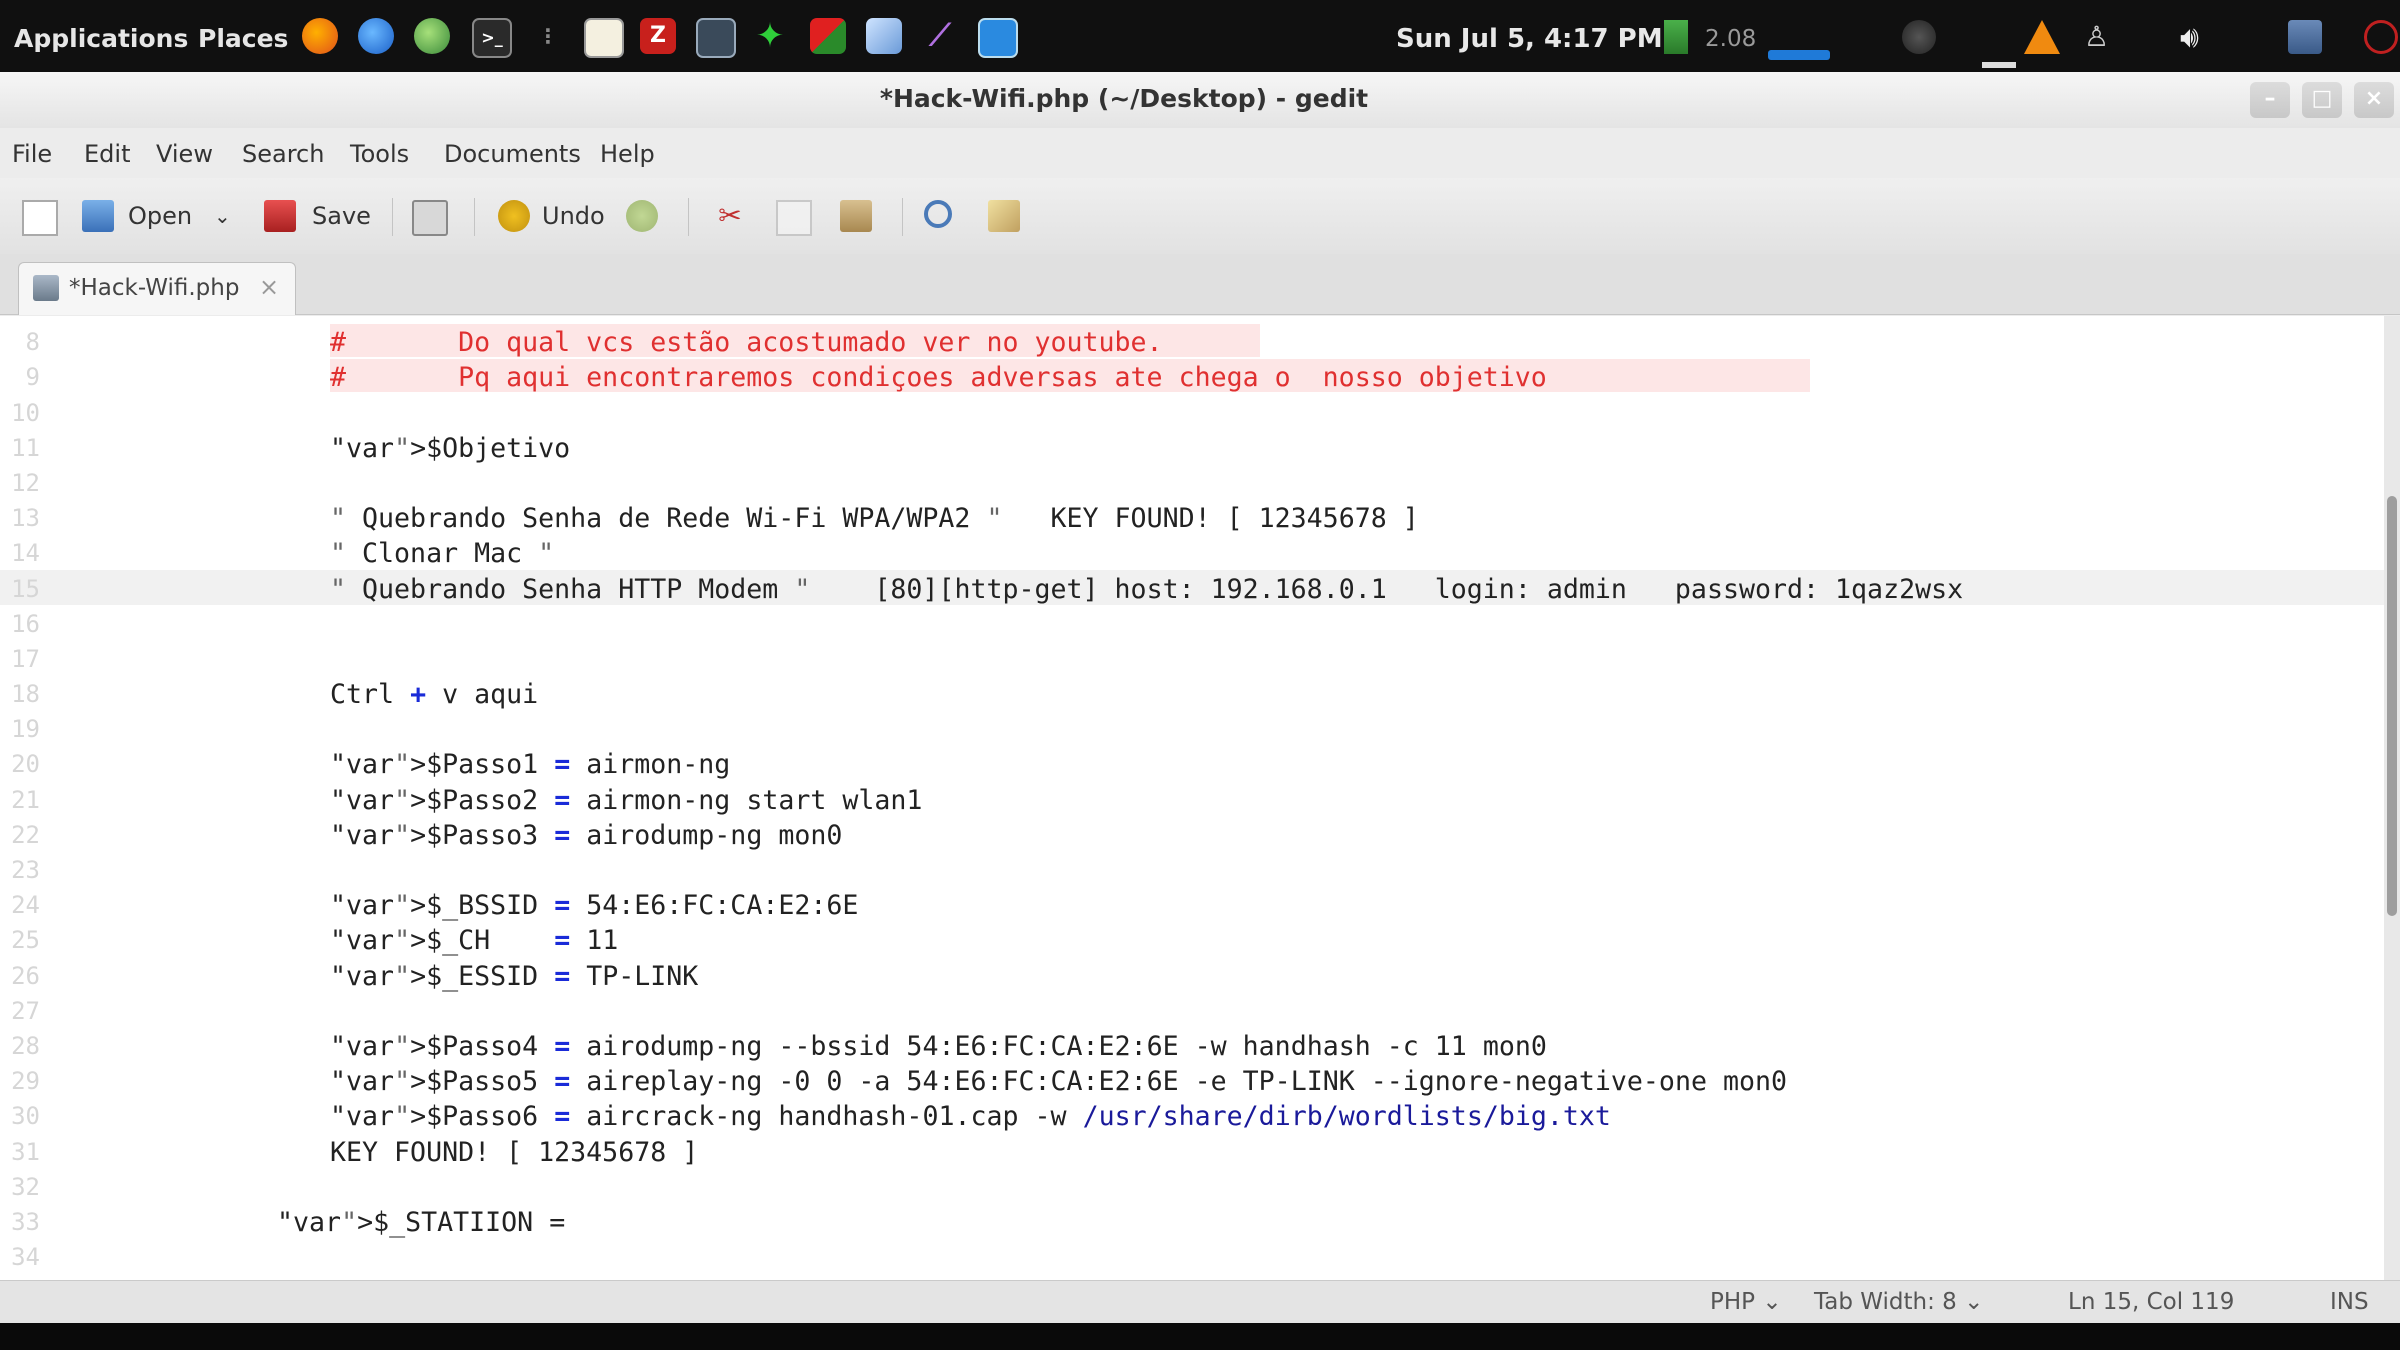 This screenshot has width=2400, height=1350. Describe the element at coordinates (1192, 446) in the screenshot. I see `editor-line: 11 "var">$Objetivo` at that location.